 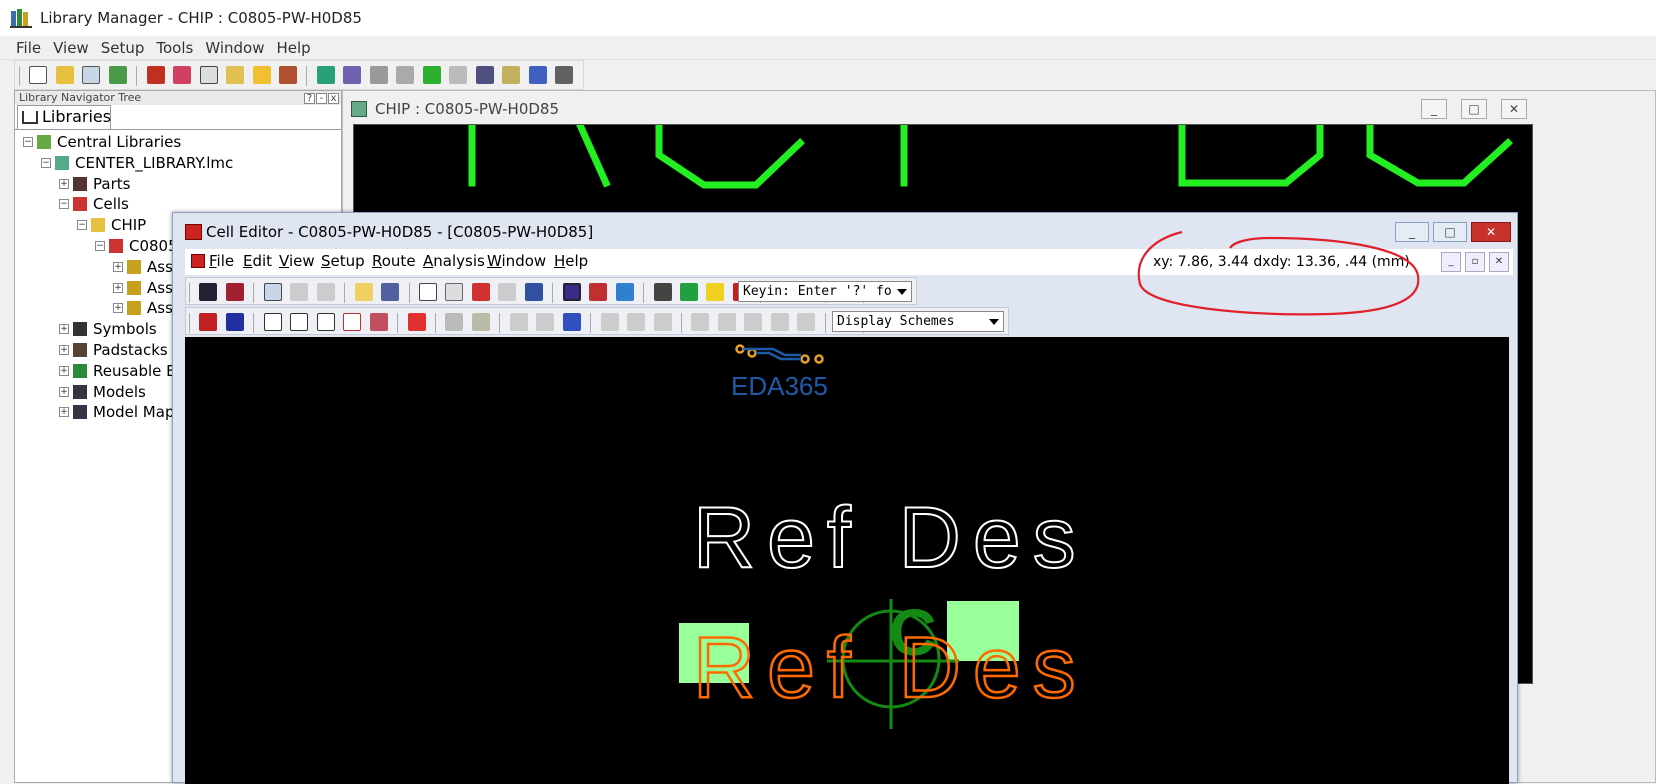 What do you see at coordinates (234, 322) in the screenshot?
I see `place-text-icon` at bounding box center [234, 322].